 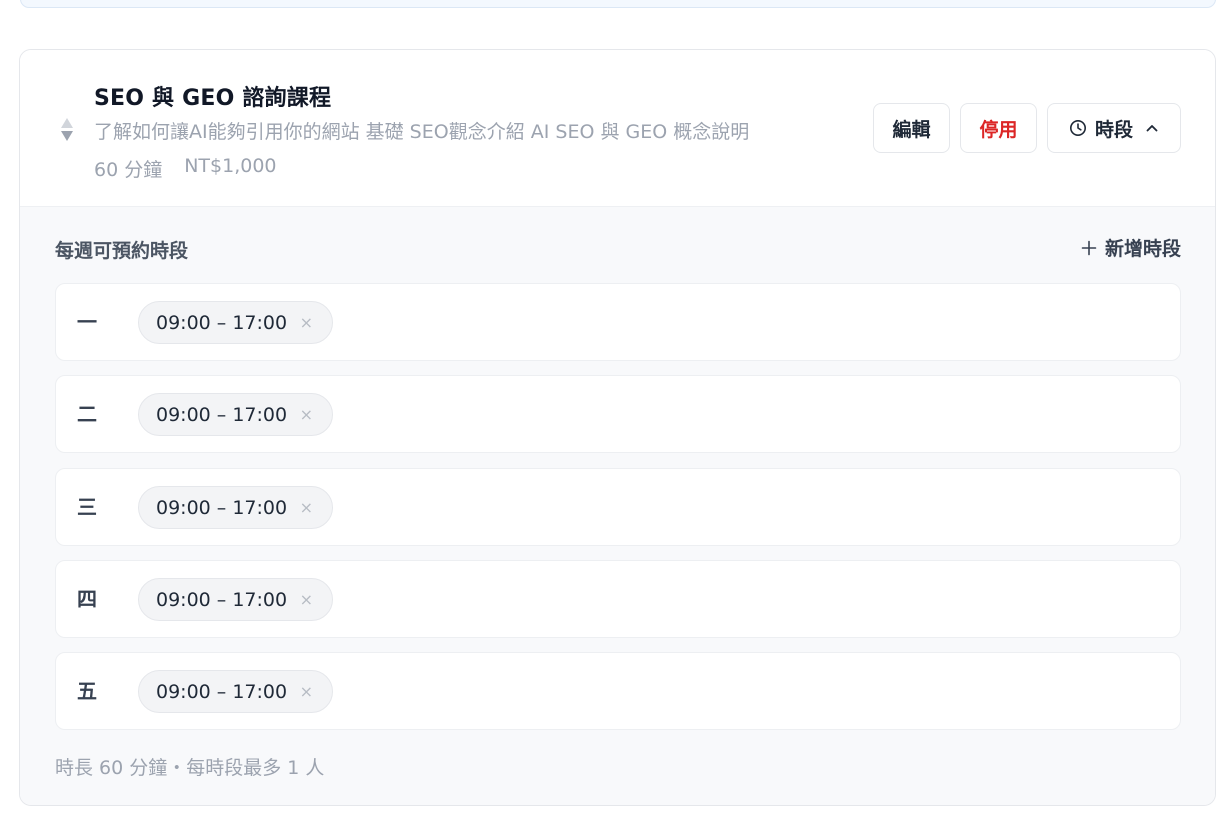 What do you see at coordinates (230, 166) in the screenshot?
I see `course-price: NT$1,000` at bounding box center [230, 166].